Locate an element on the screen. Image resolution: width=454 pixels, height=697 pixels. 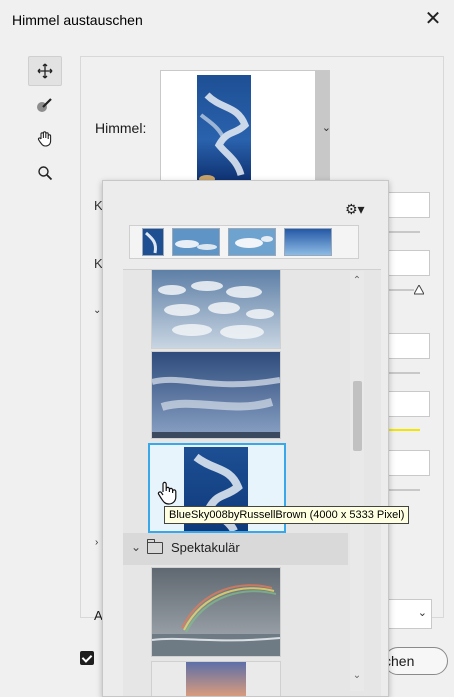
category-label: Spektakulär is located at coordinates (205, 547).